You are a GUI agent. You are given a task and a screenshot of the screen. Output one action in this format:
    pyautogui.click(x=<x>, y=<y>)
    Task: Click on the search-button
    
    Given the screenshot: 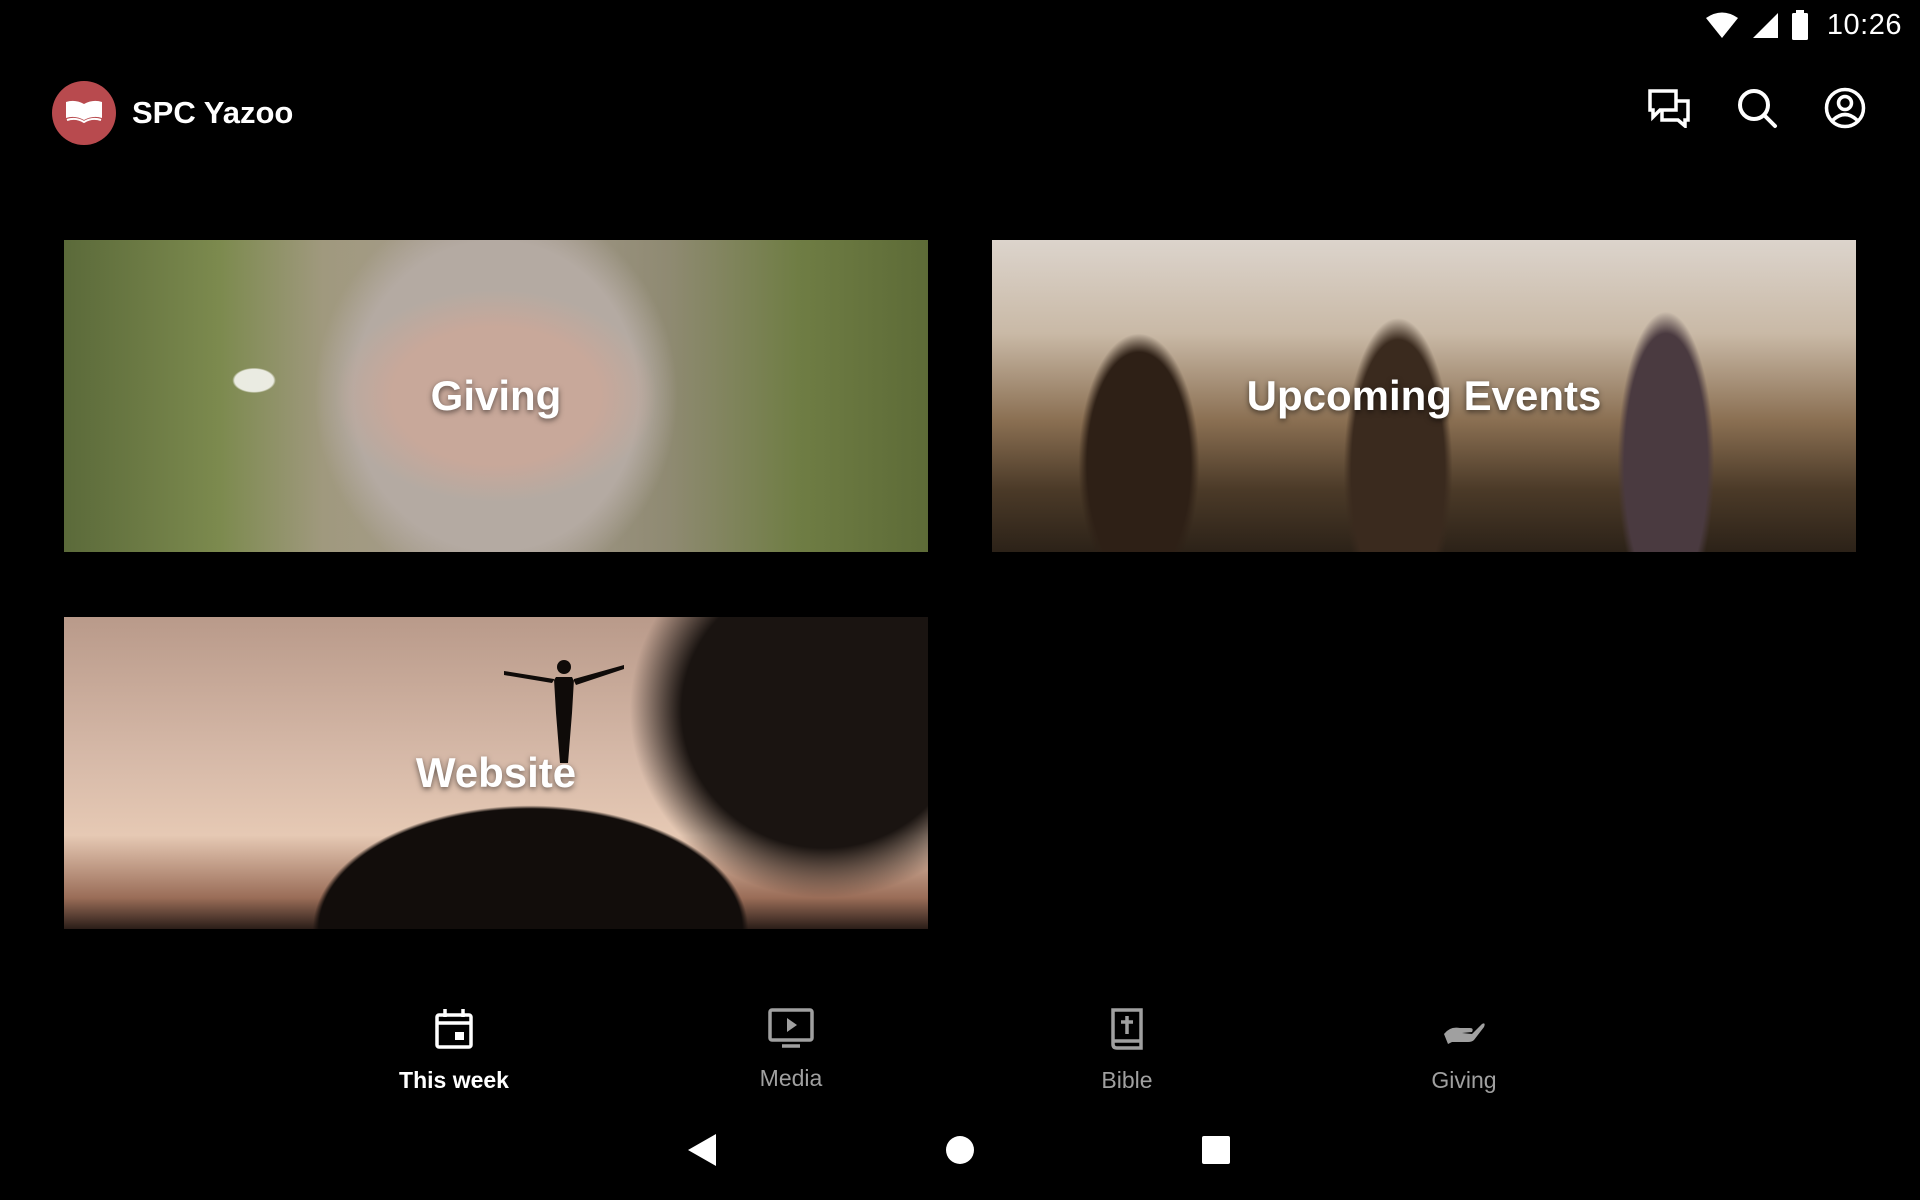 What is the action you would take?
    pyautogui.click(x=1757, y=110)
    